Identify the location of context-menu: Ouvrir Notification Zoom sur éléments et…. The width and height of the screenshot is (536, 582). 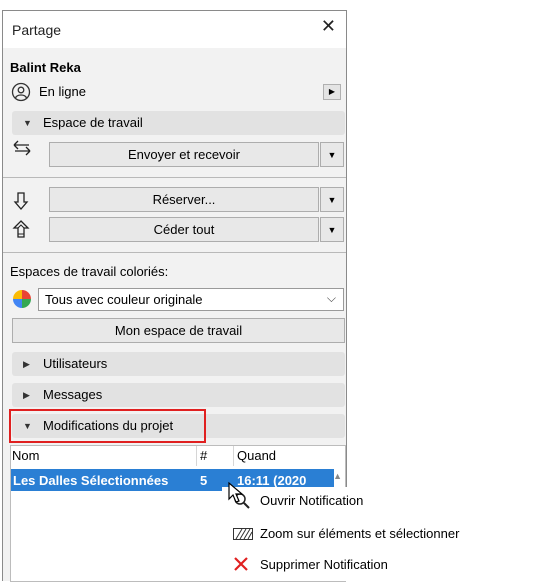
(379, 534).